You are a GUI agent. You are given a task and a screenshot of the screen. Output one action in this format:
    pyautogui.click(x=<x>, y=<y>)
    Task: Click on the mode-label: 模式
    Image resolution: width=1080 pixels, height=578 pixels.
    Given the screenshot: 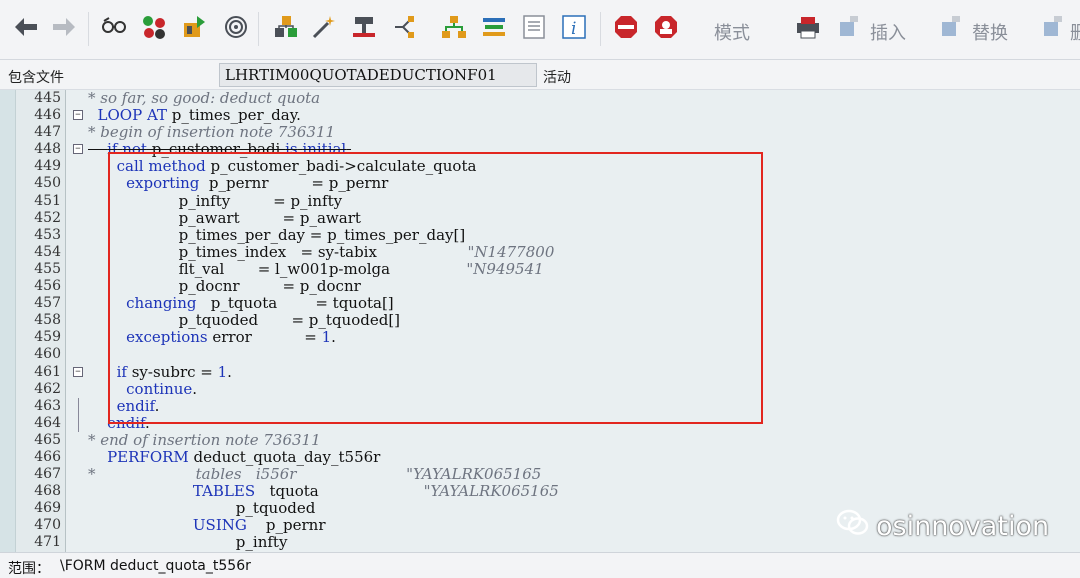 What is the action you would take?
    pyautogui.click(x=732, y=32)
    